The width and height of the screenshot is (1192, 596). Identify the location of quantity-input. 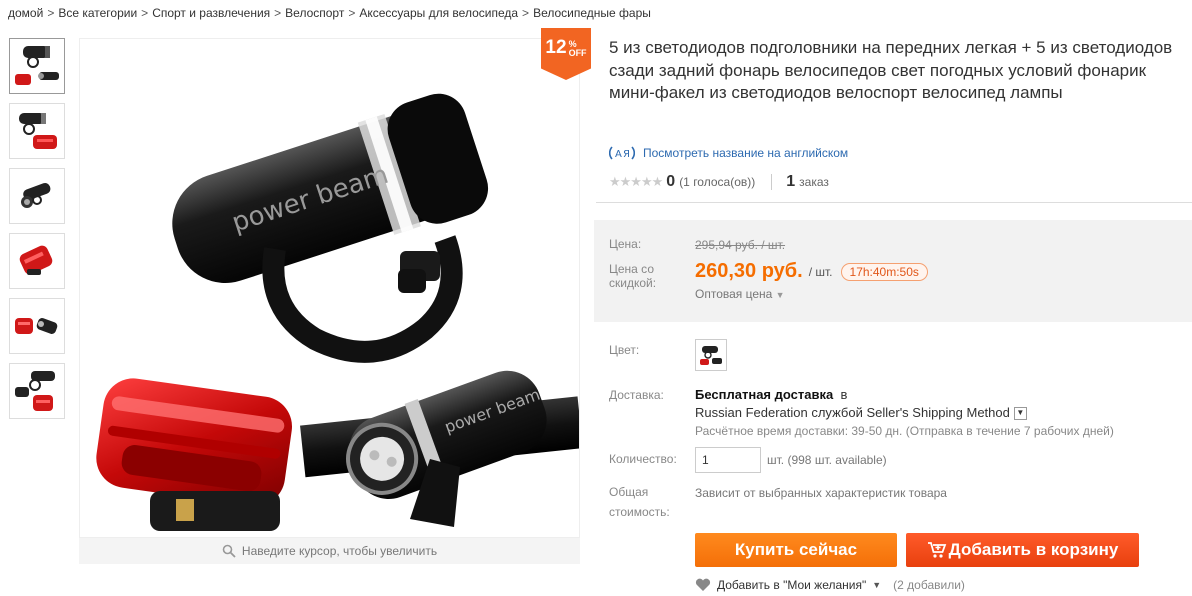
(728, 460).